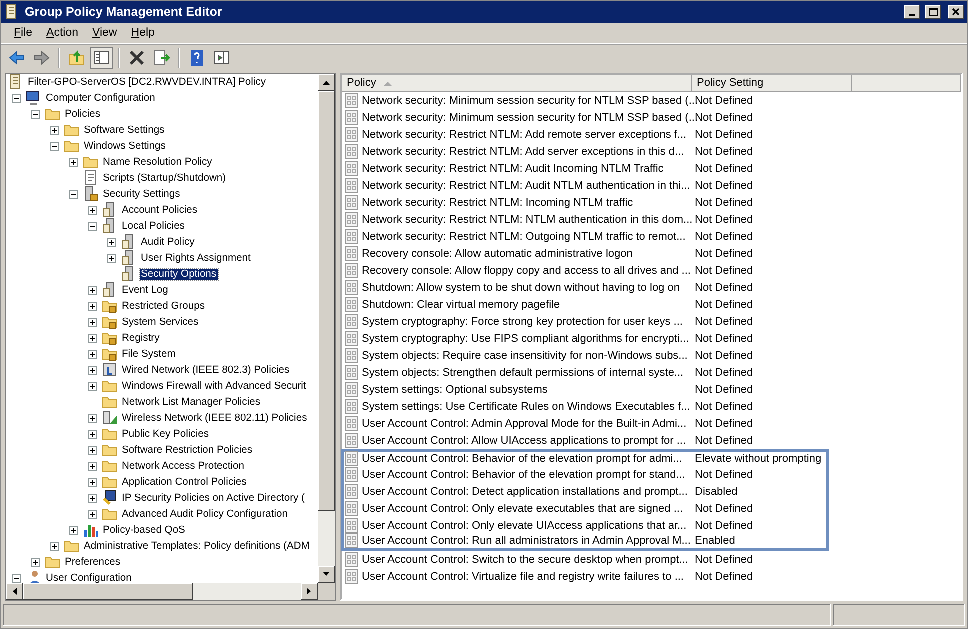 Image resolution: width=968 pixels, height=629 pixels. What do you see at coordinates (144, 530) in the screenshot?
I see `tree-item: Policy-based QoS` at bounding box center [144, 530].